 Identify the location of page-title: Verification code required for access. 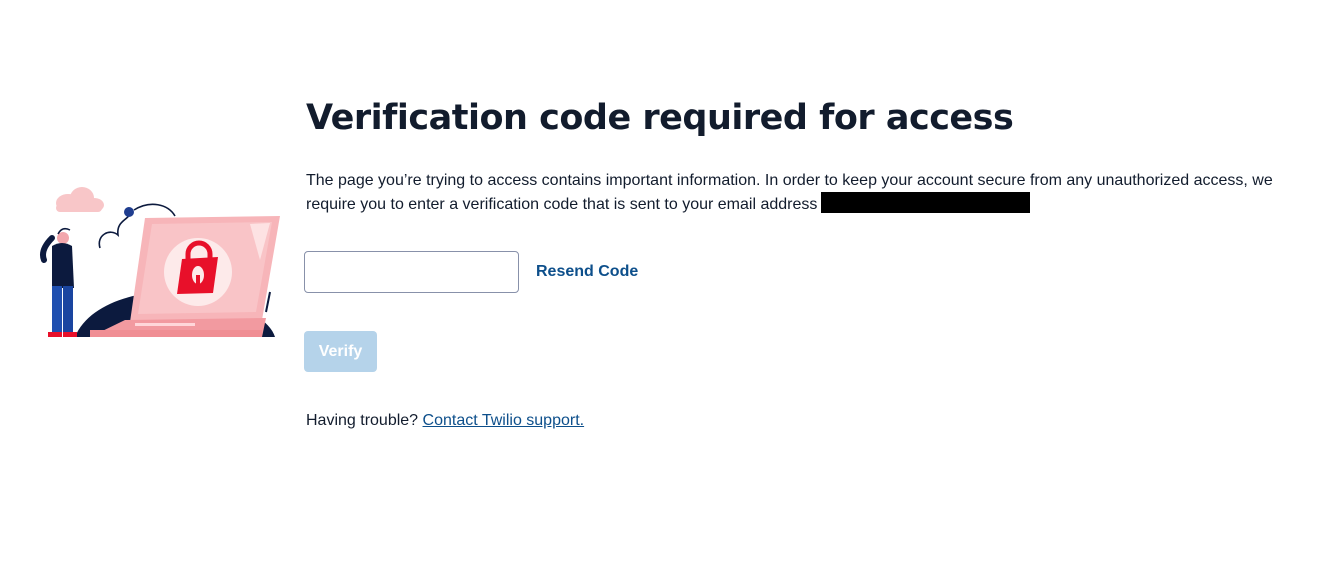
(660, 118).